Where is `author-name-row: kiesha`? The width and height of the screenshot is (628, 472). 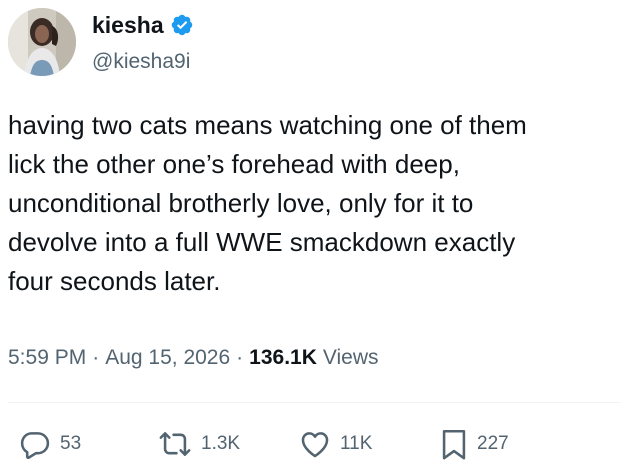 author-name-row: kiesha is located at coordinates (143, 25).